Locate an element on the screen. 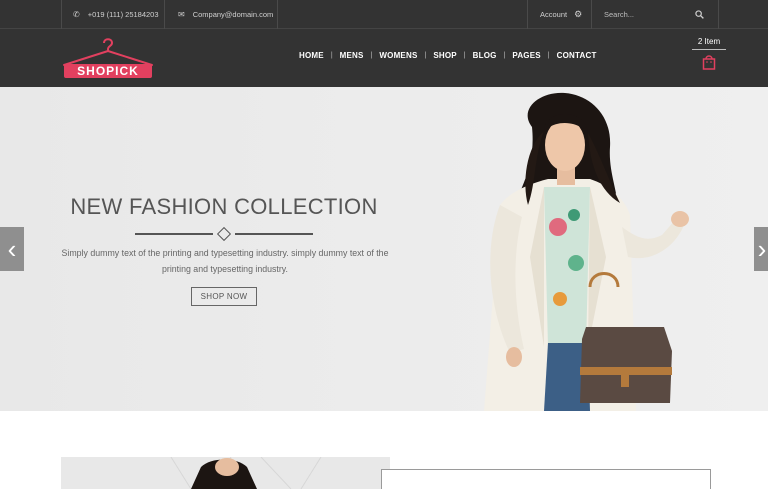  hero-title: NEW FASHION COLLECTION is located at coordinates (224, 206).